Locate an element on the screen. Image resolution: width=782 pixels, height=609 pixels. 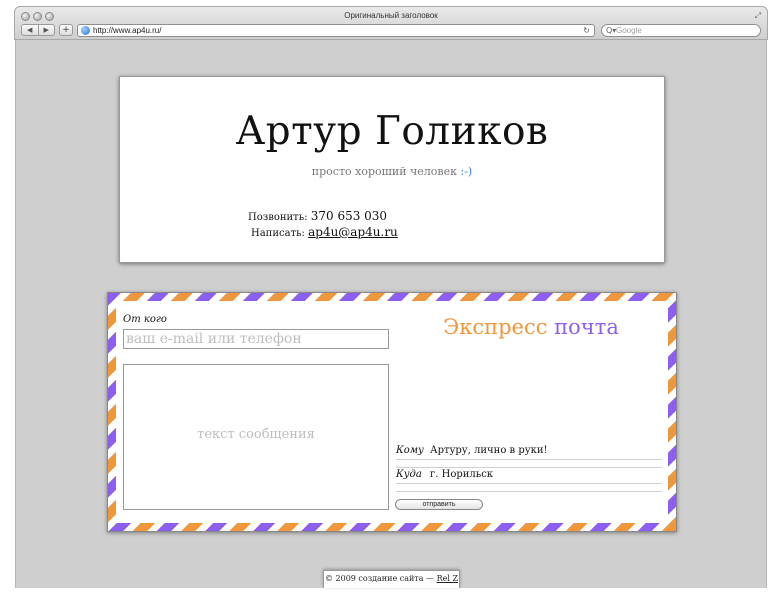
fullscreen-icon: ⤢ is located at coordinates (758, 16).